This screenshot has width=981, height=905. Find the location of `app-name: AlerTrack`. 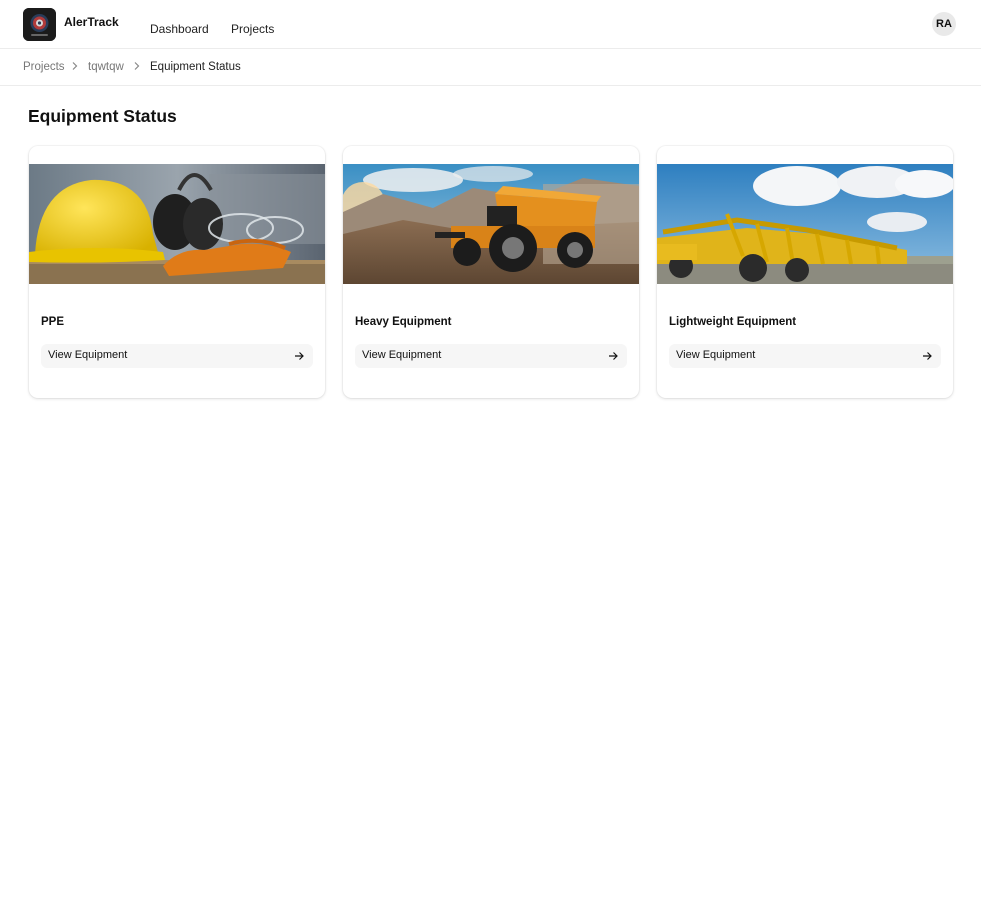

app-name: AlerTrack is located at coordinates (91, 22).